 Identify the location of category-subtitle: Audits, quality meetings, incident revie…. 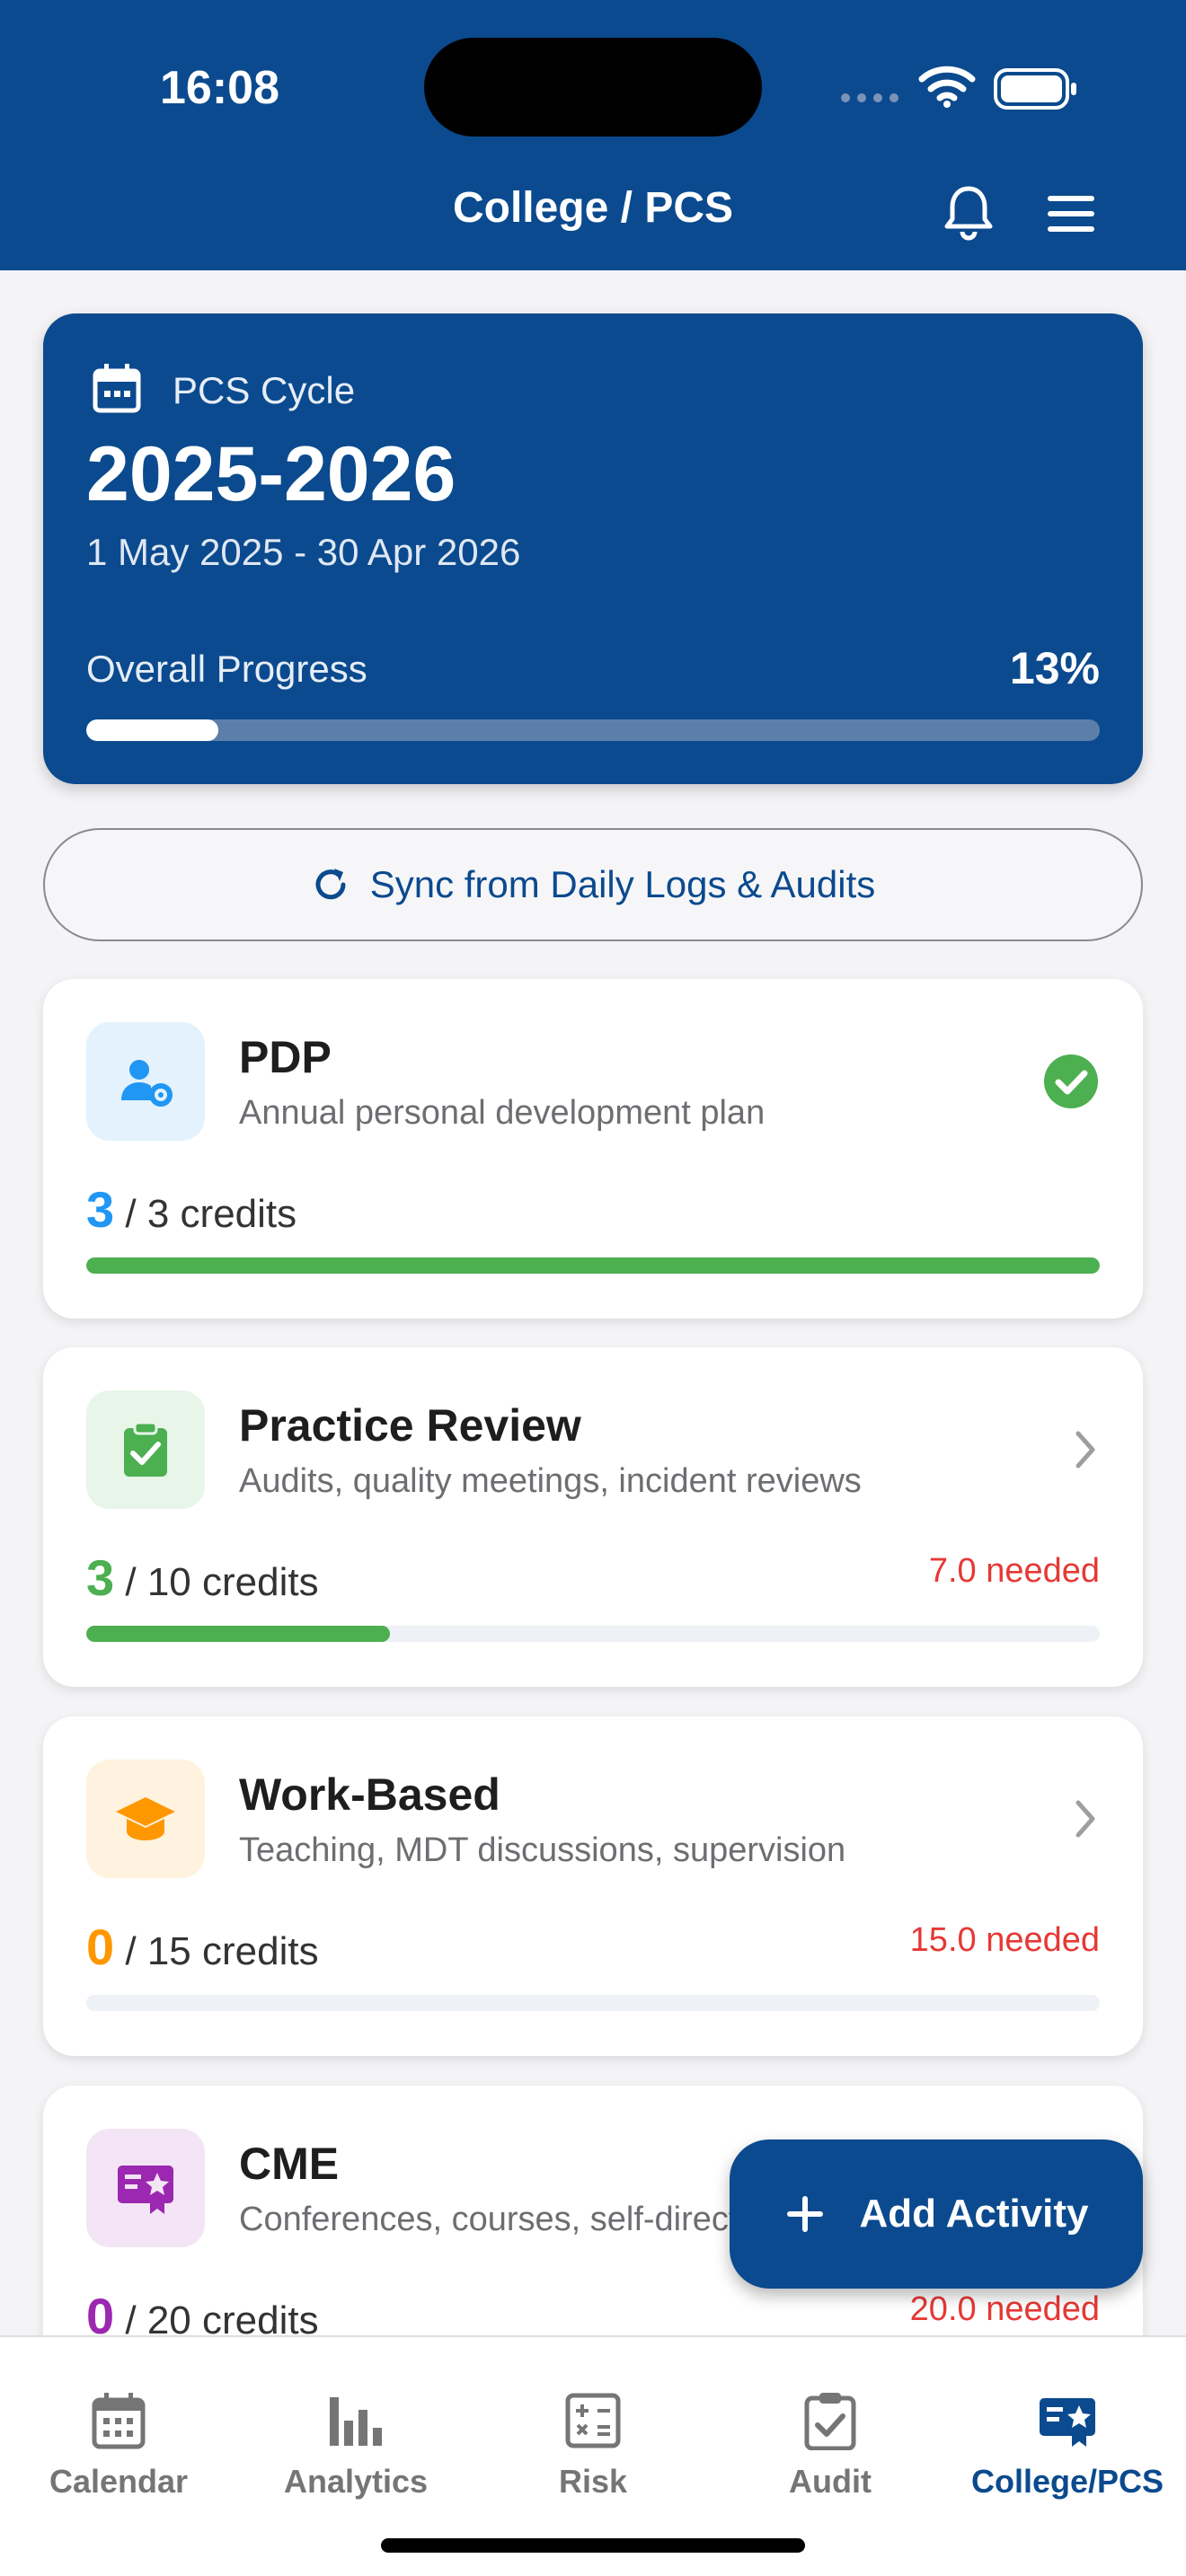
(550, 1481).